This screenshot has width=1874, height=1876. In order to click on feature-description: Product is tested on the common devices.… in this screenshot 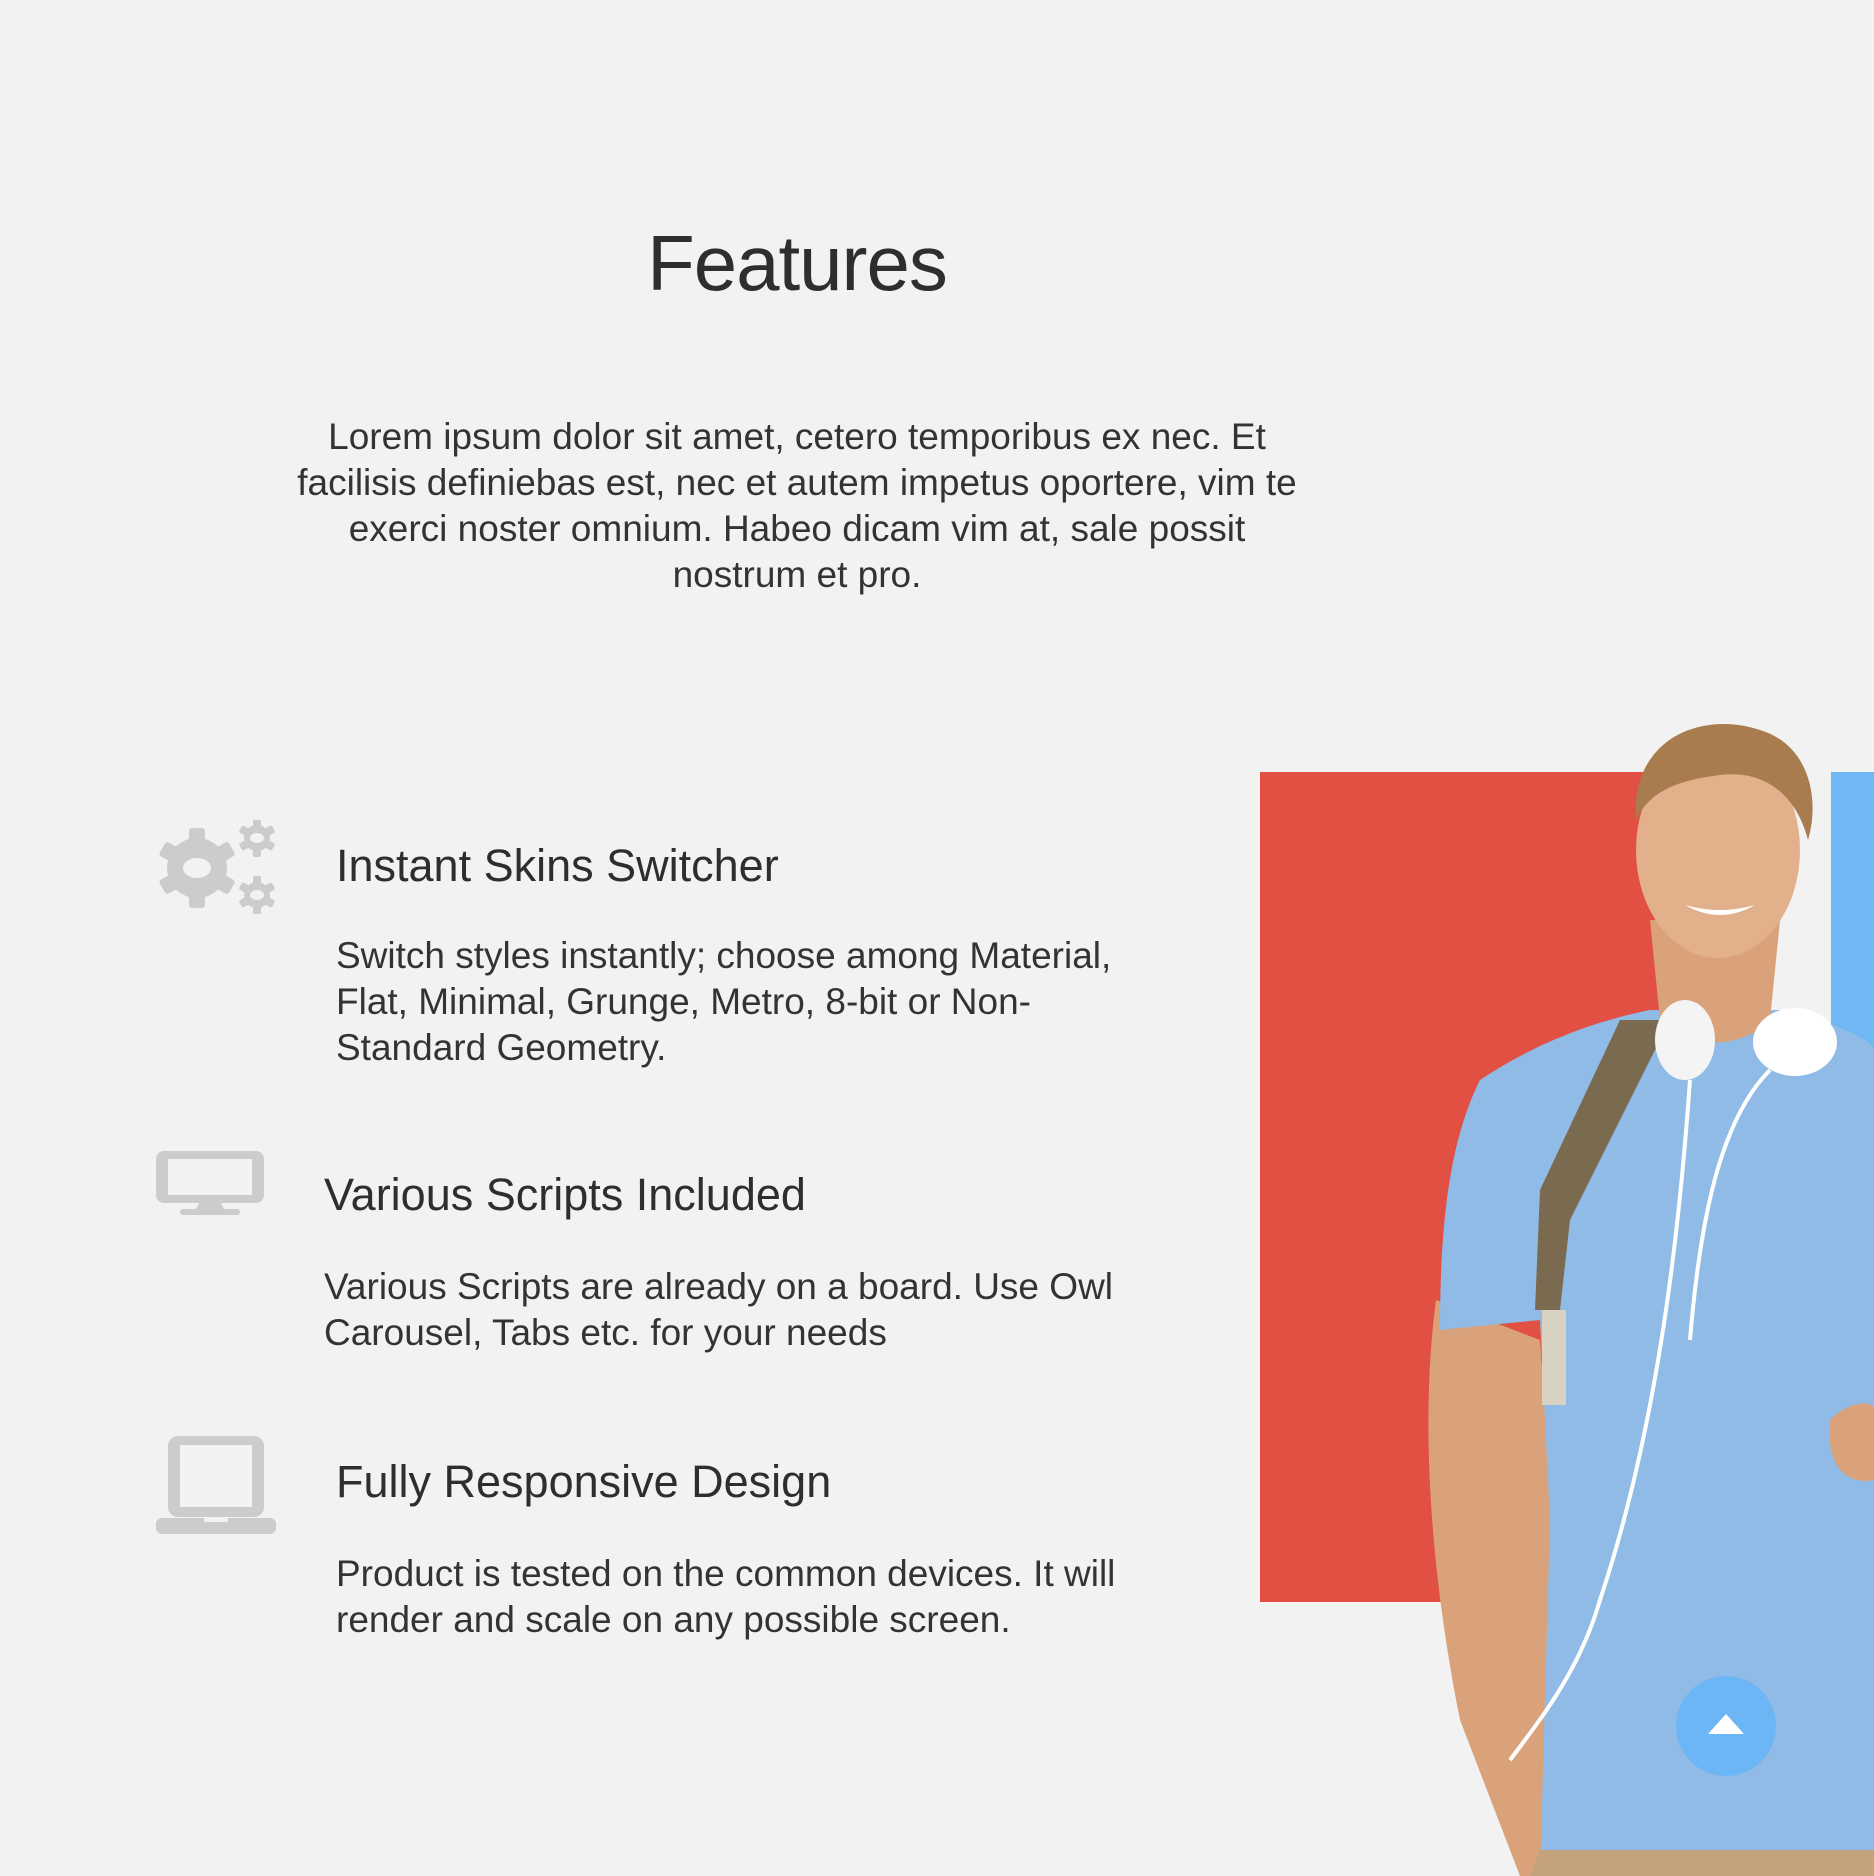, I will do `click(726, 1596)`.